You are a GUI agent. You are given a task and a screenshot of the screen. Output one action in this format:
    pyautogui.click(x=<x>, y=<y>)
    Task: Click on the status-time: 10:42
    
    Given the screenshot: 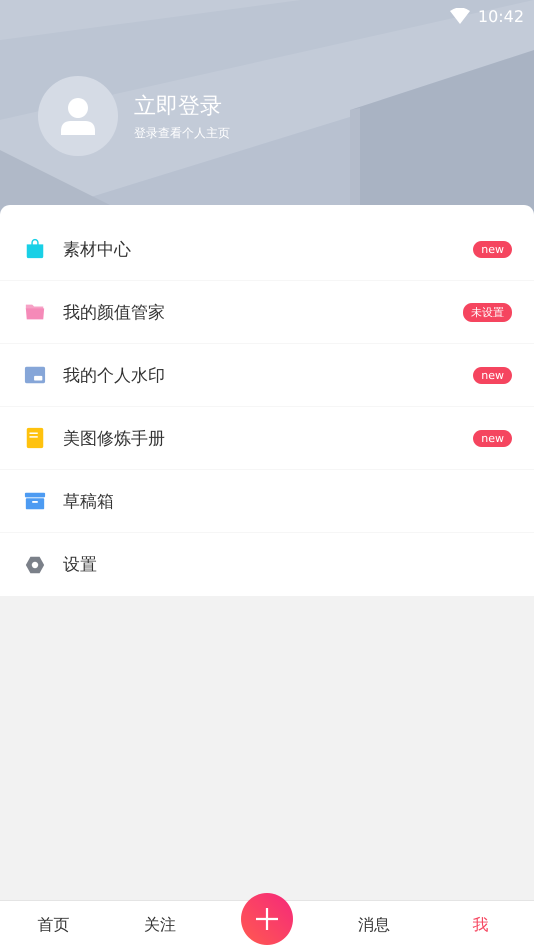 What is the action you would take?
    pyautogui.click(x=501, y=16)
    